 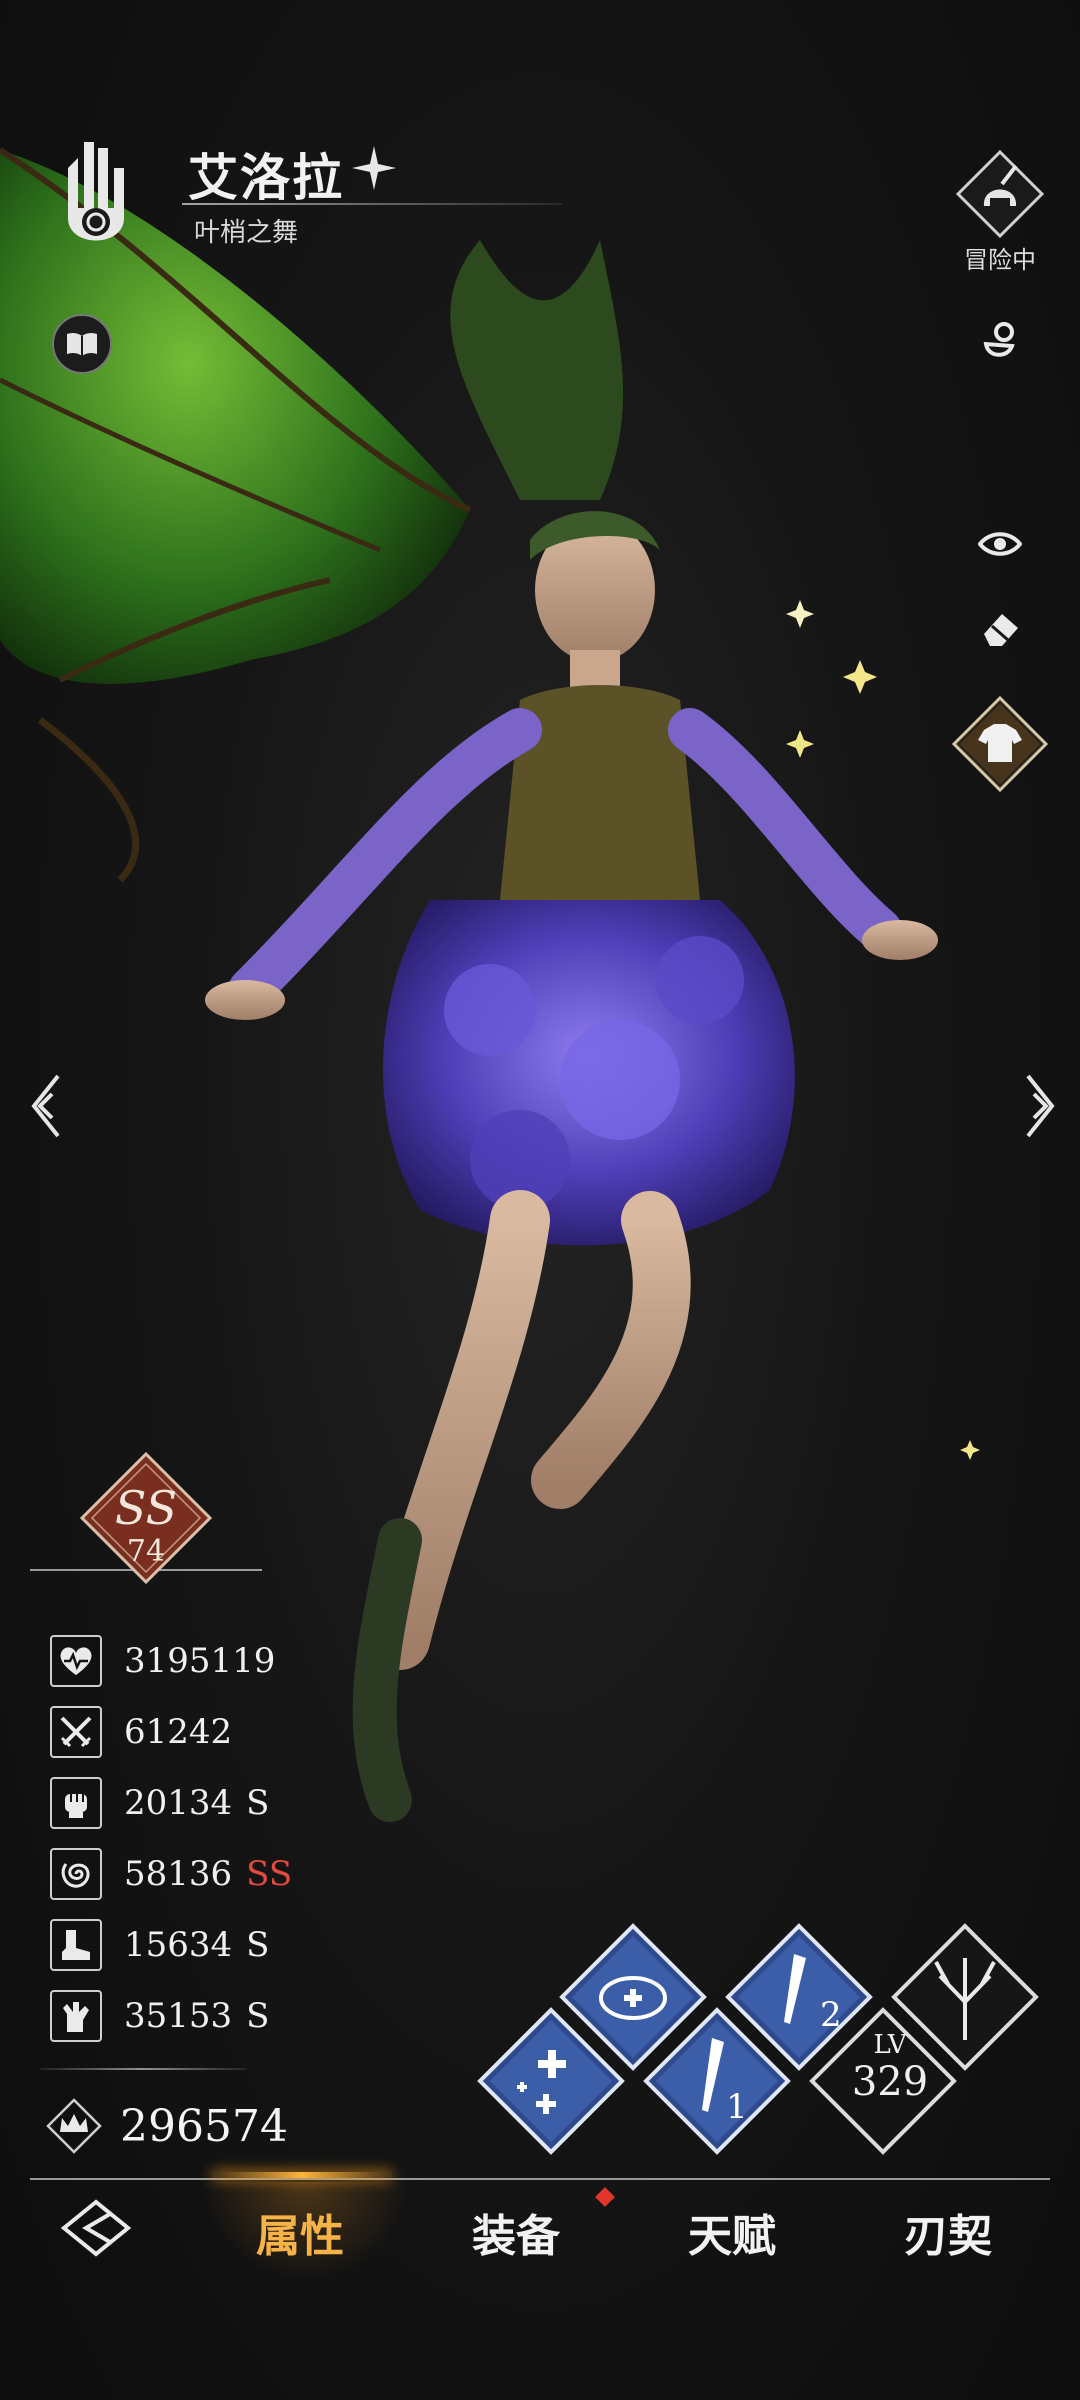 What do you see at coordinates (46, 1106) in the screenshot?
I see `prev-character-arrow-icon` at bounding box center [46, 1106].